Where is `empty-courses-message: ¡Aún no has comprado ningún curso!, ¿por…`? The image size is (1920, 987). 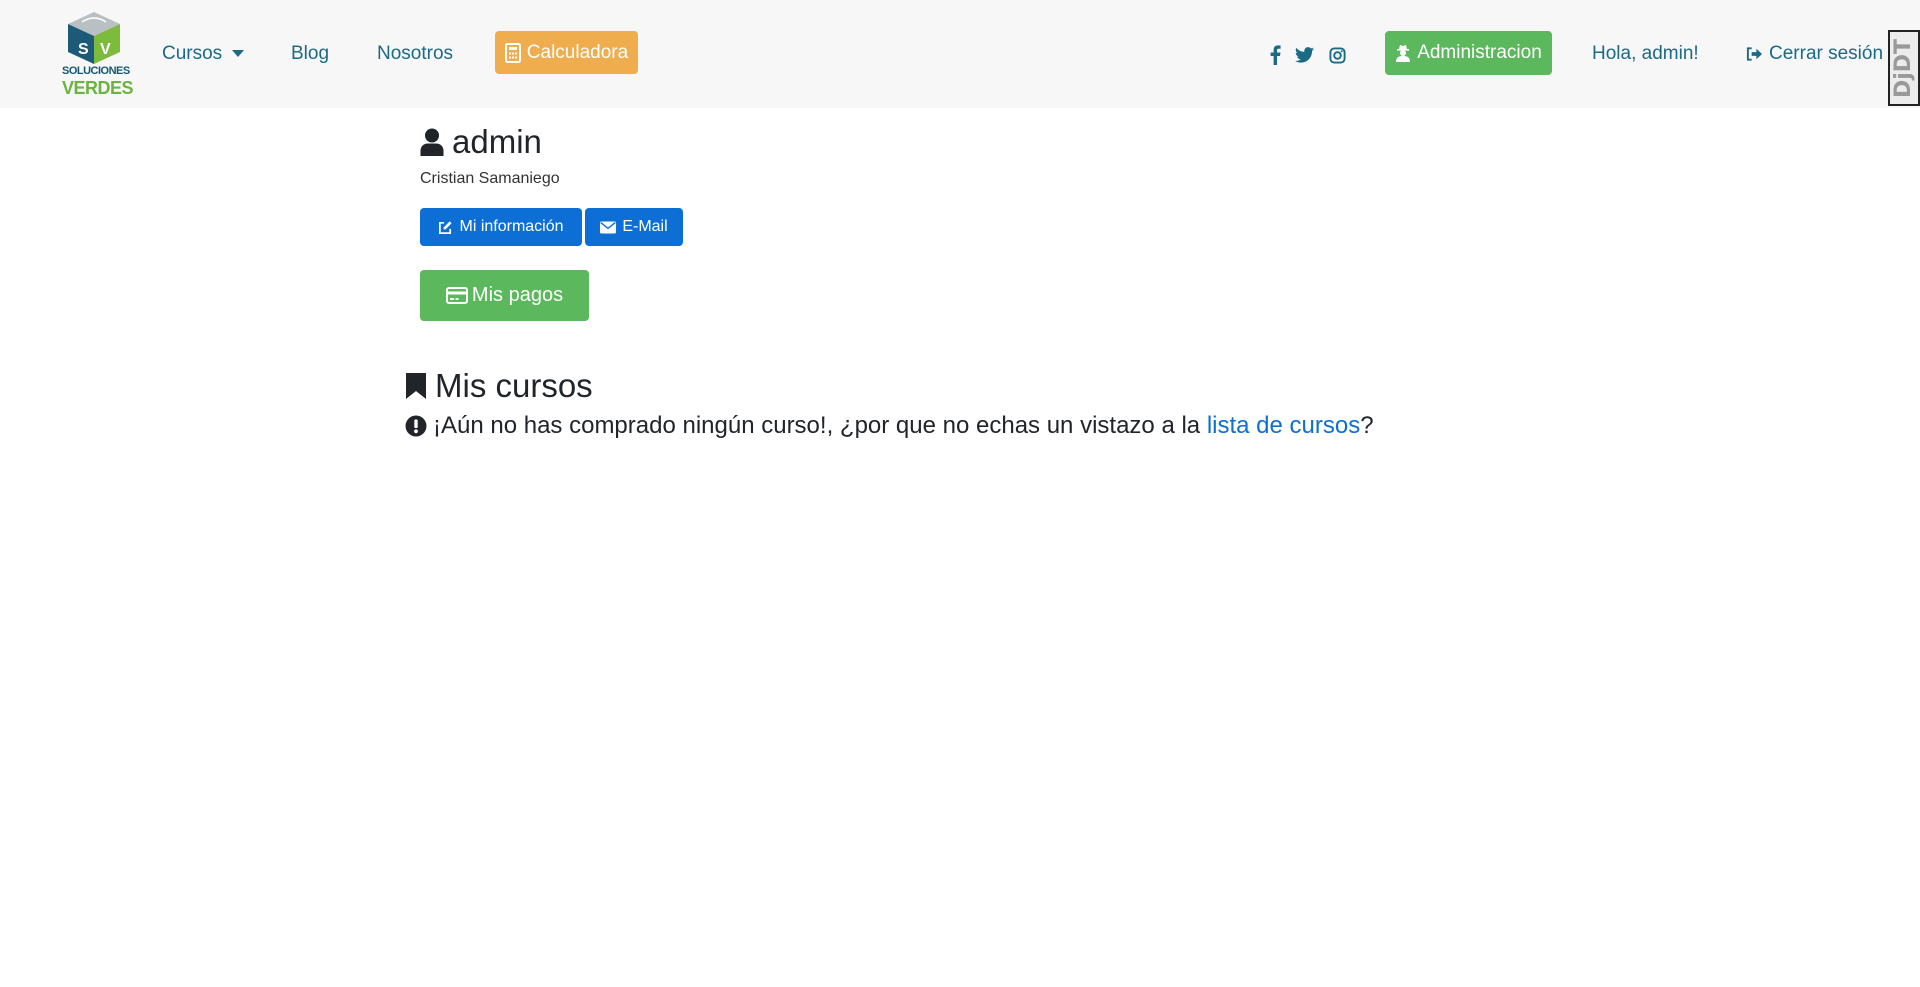 empty-courses-message: ¡Aún no has comprado ningún curso!, ¿por… is located at coordinates (820, 425).